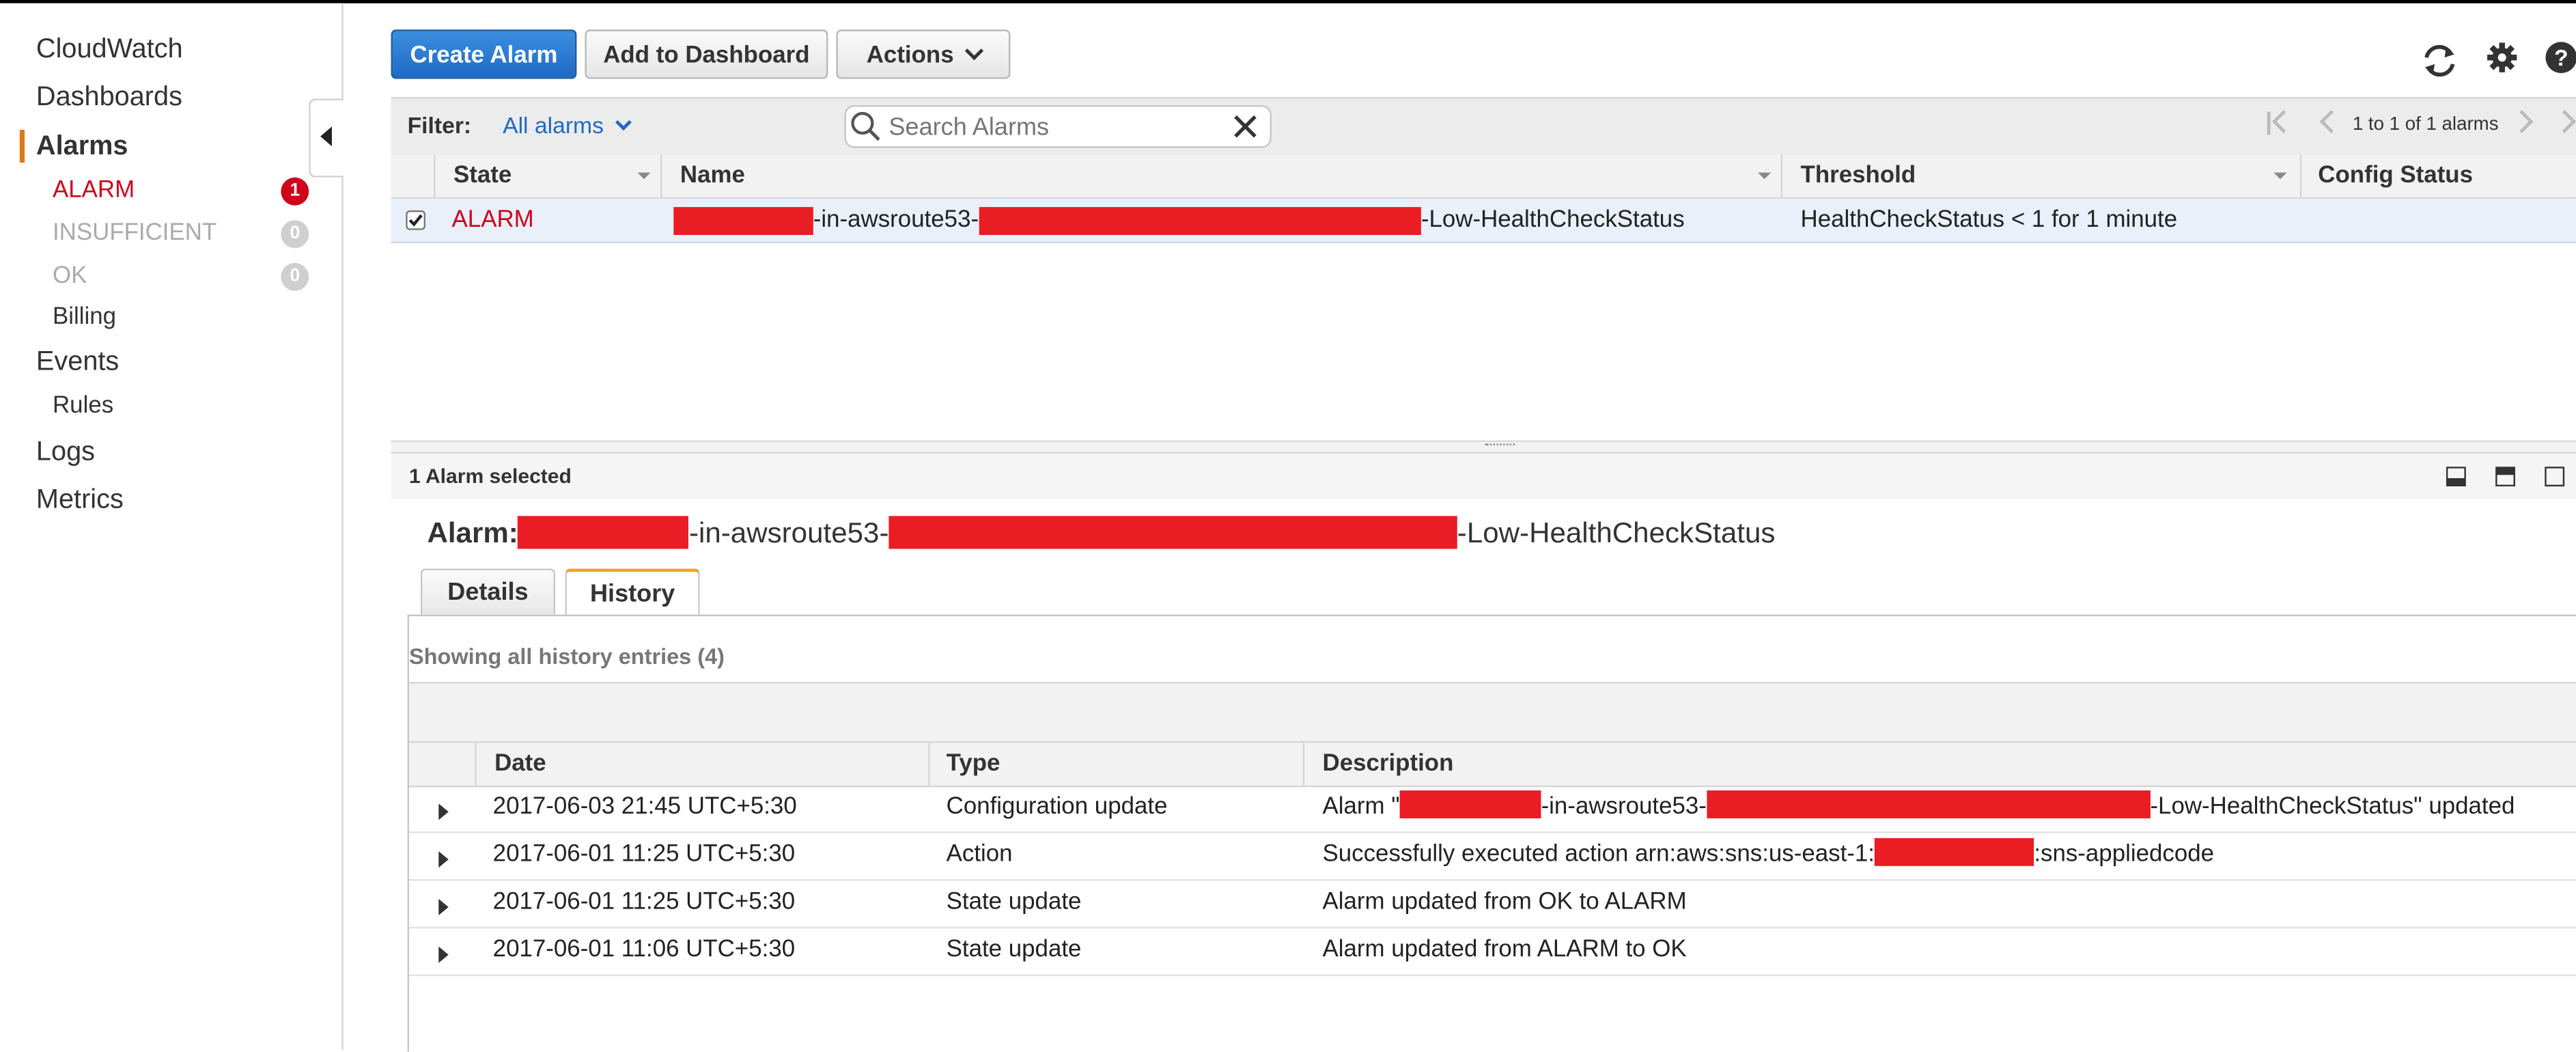 This screenshot has width=2576, height=1052. I want to click on history-date: 2017-06-01 11:06 UTC+5:30, so click(644, 950).